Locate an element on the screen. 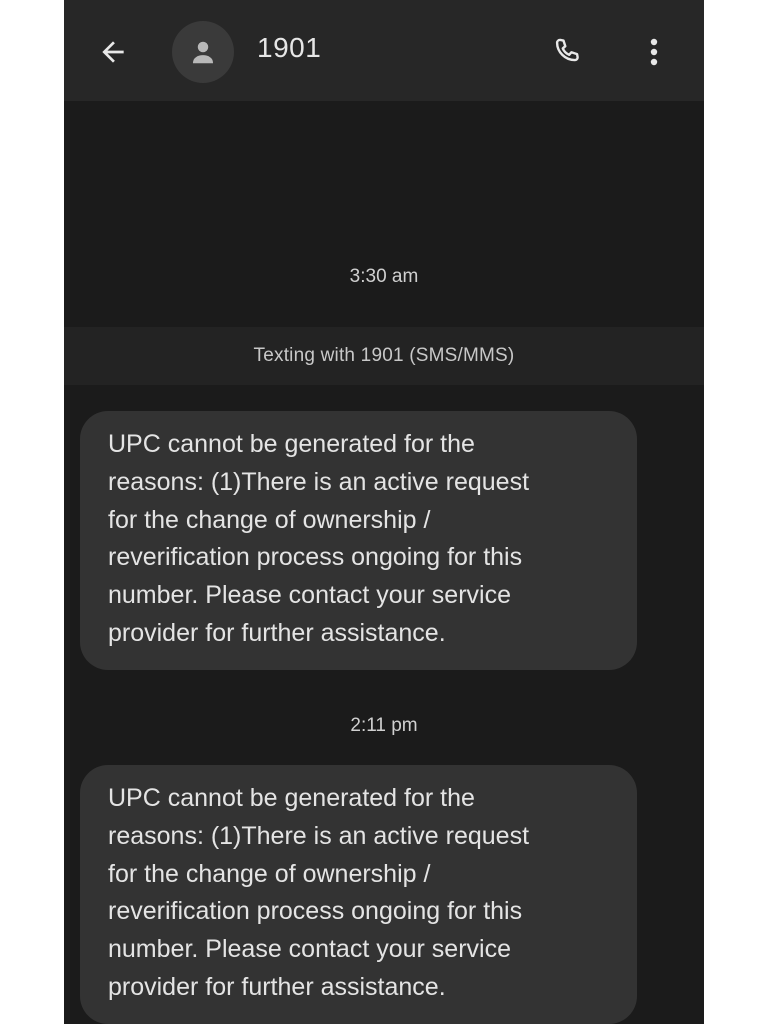  message-timestamp: 2:11 pm is located at coordinates (384, 725).